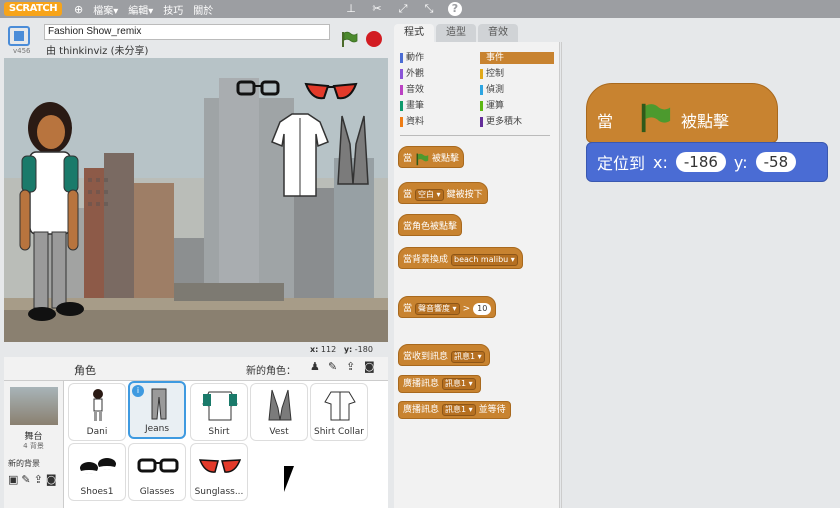  What do you see at coordinates (196, 369) in the screenshot?
I see `sprites-header: 角色 新的角色： ♟ ✎ ⇪ ◙` at bounding box center [196, 369].